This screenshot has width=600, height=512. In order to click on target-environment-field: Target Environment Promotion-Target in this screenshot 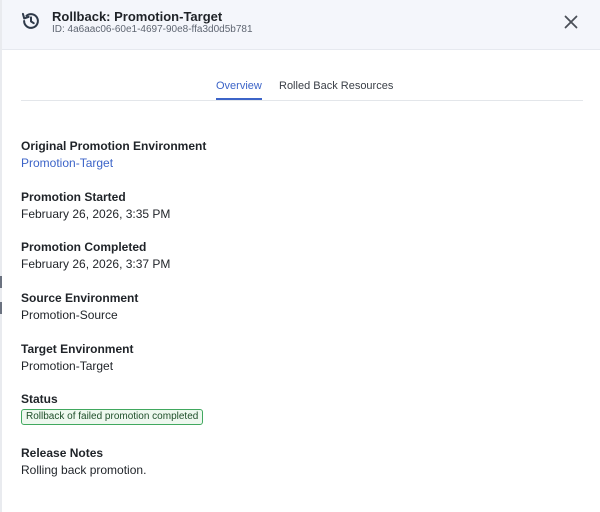, I will do `click(77, 357)`.